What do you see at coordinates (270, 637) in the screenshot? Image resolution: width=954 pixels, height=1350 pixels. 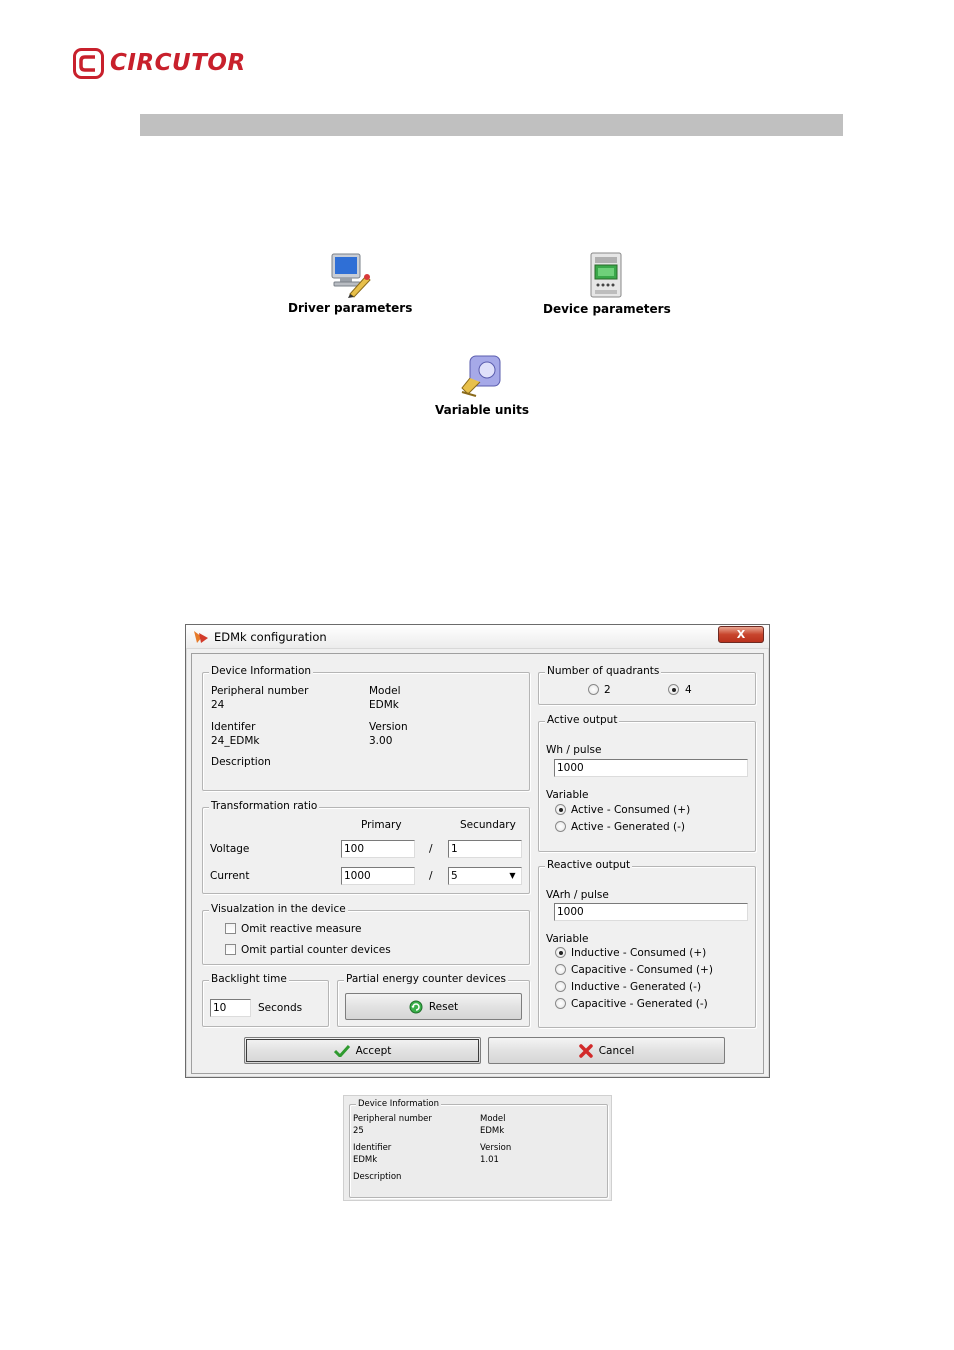 I see `window-title: EDMk configuration` at bounding box center [270, 637].